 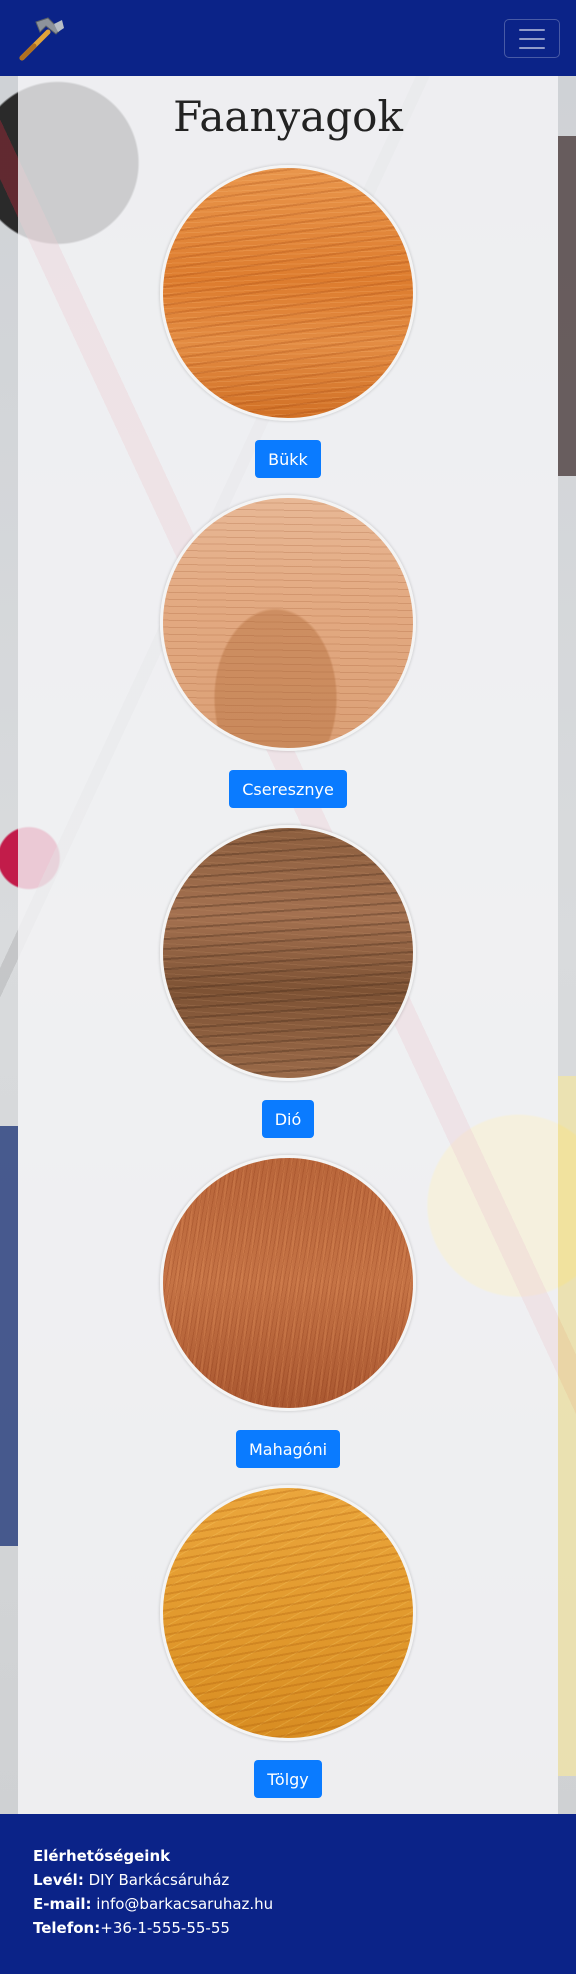 What do you see at coordinates (288, 623) in the screenshot?
I see `wood-image-cseresznye` at bounding box center [288, 623].